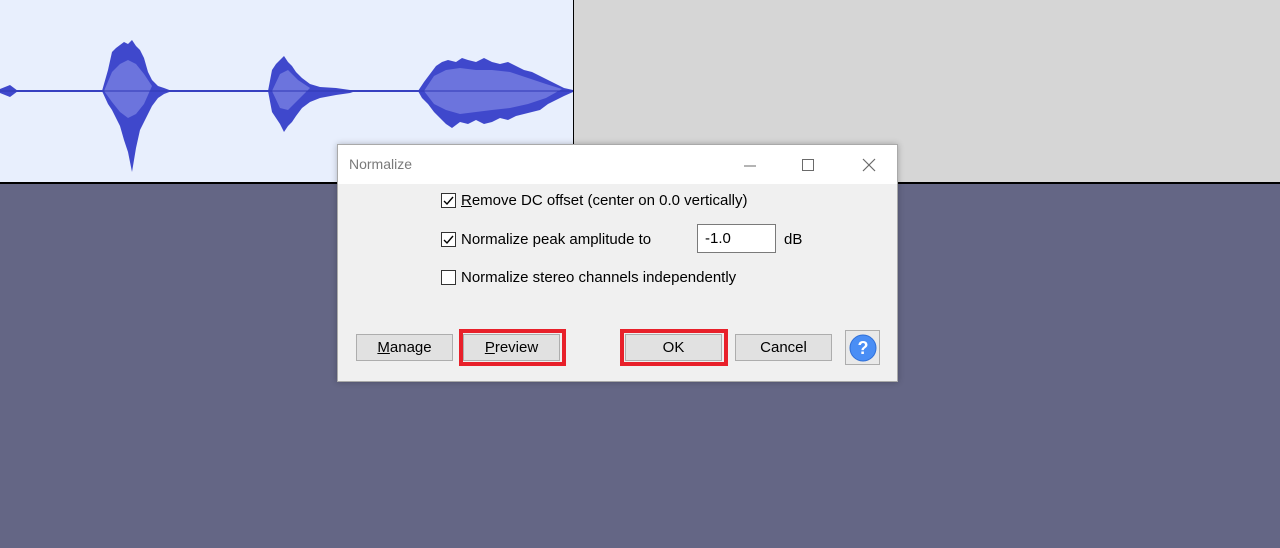 This screenshot has height=548, width=1280. What do you see at coordinates (381, 164) in the screenshot?
I see `dialog-title: Normalize` at bounding box center [381, 164].